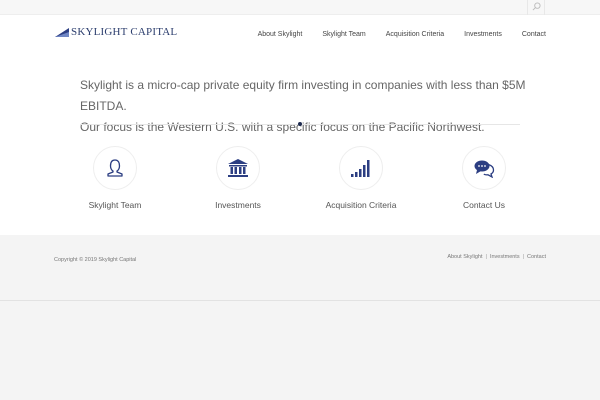  I want to click on site-logo: SKYLIGHT CAPITAL, so click(116, 32).